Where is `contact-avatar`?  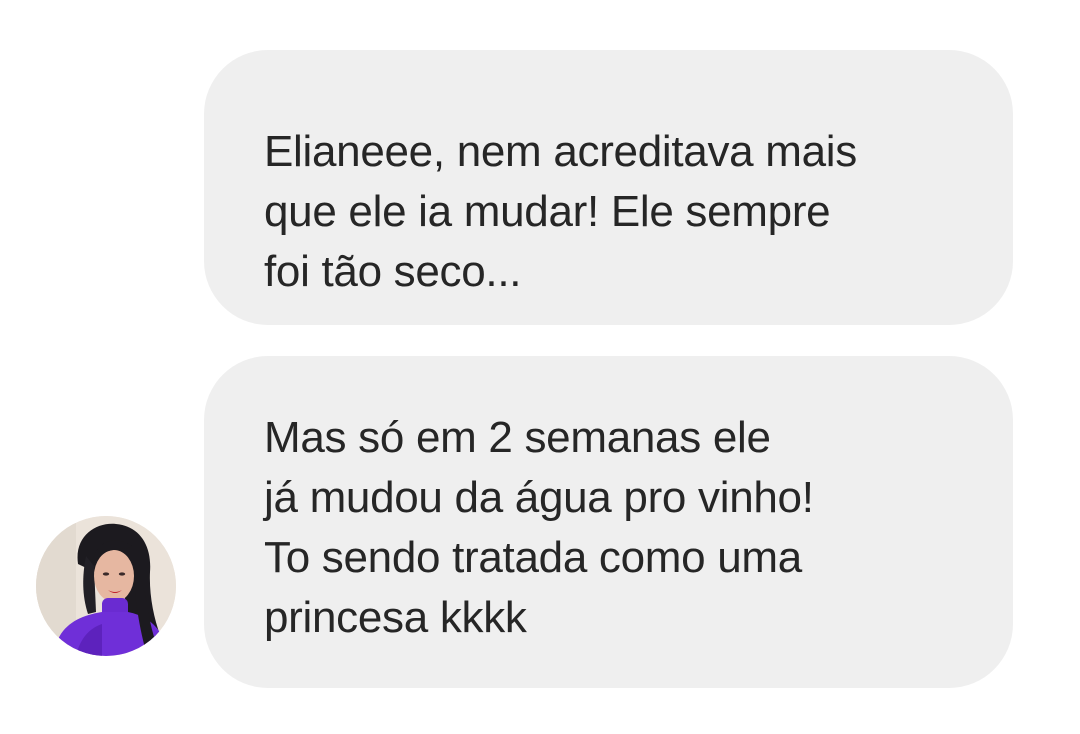
contact-avatar is located at coordinates (106, 586).